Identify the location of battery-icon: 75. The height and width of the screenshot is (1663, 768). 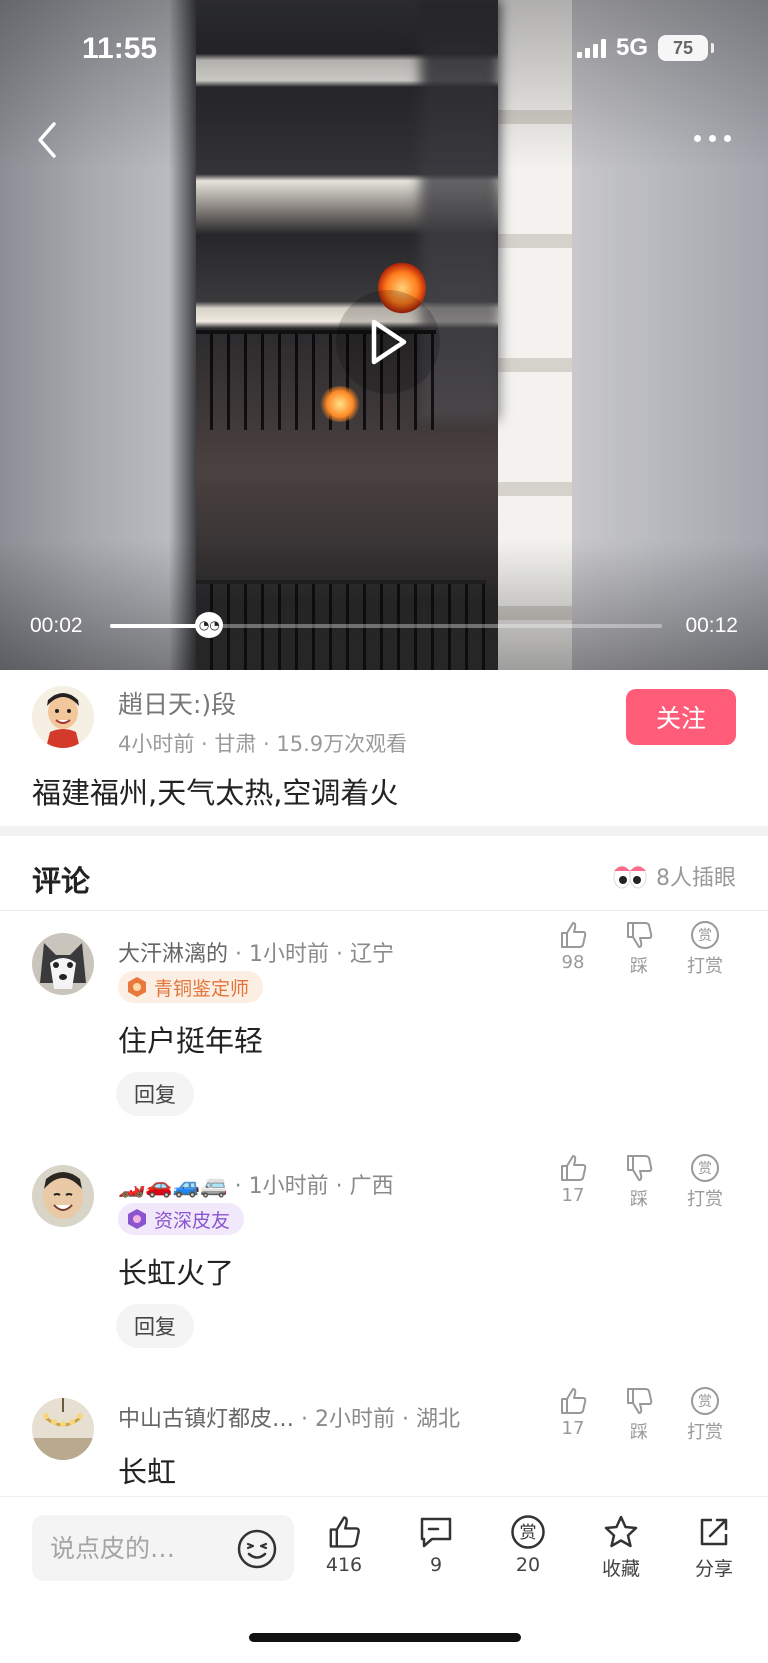
(686, 48).